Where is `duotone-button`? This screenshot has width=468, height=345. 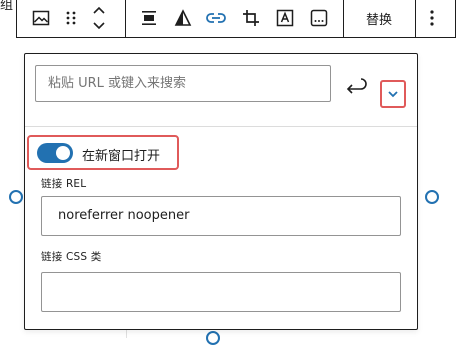
duotone-button is located at coordinates (183, 18).